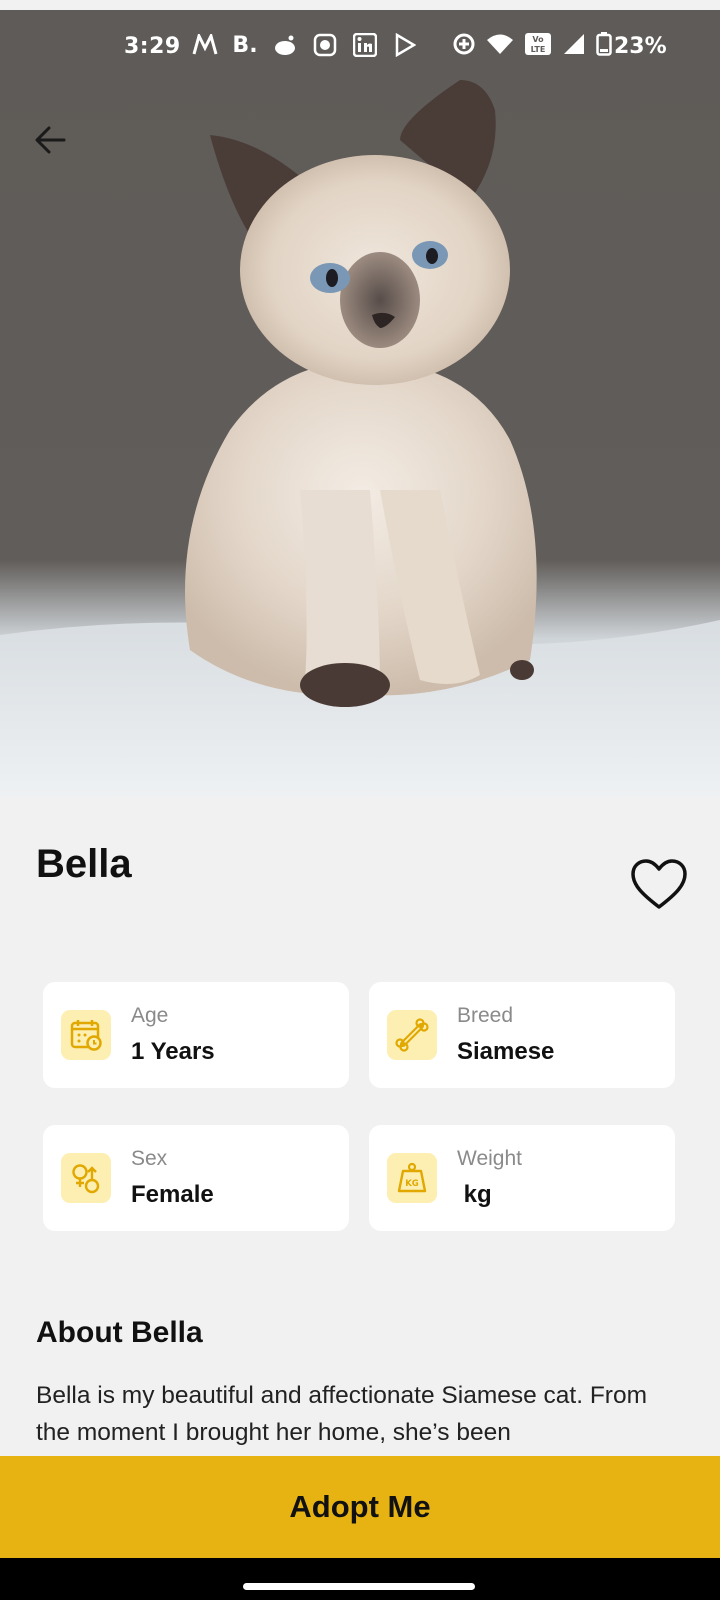  Describe the element at coordinates (86, 1035) in the screenshot. I see `calendar-icon` at that location.